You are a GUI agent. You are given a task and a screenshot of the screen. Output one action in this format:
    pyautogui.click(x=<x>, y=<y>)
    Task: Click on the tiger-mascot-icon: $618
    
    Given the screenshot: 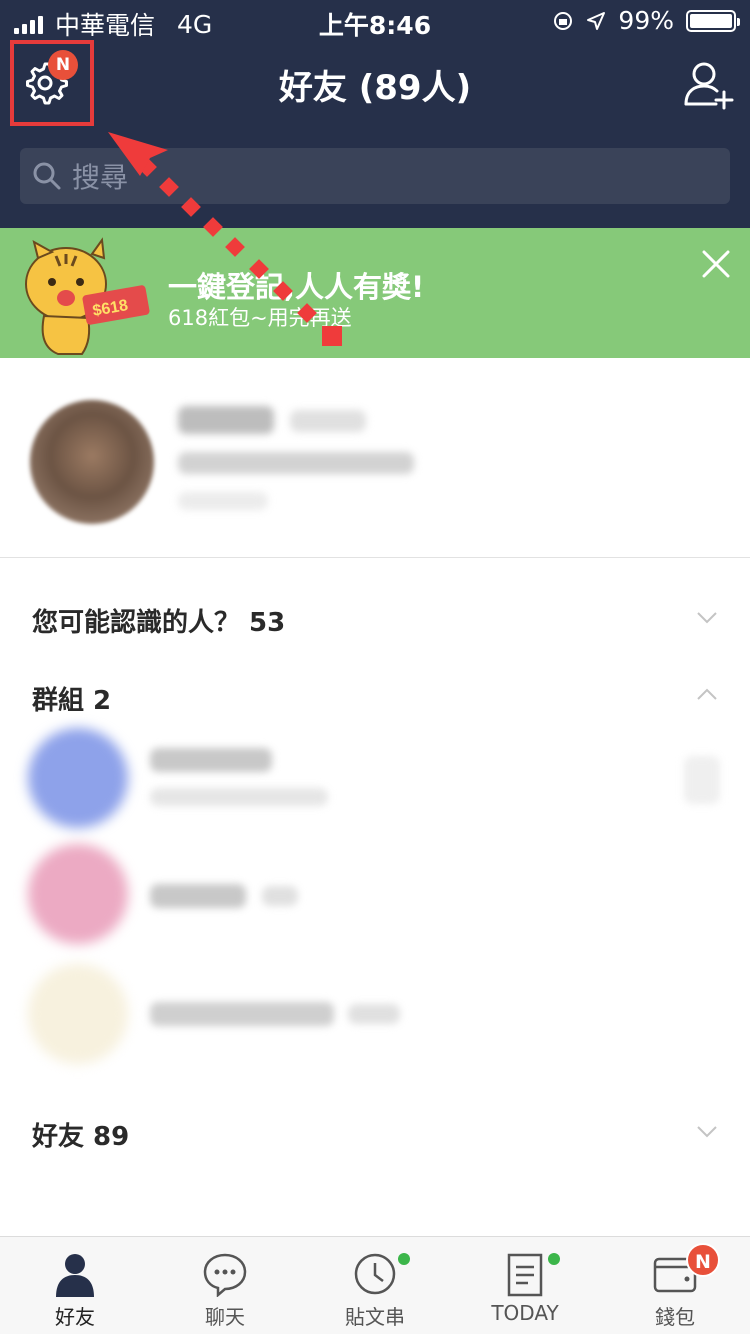 What is the action you would take?
    pyautogui.click(x=87, y=296)
    